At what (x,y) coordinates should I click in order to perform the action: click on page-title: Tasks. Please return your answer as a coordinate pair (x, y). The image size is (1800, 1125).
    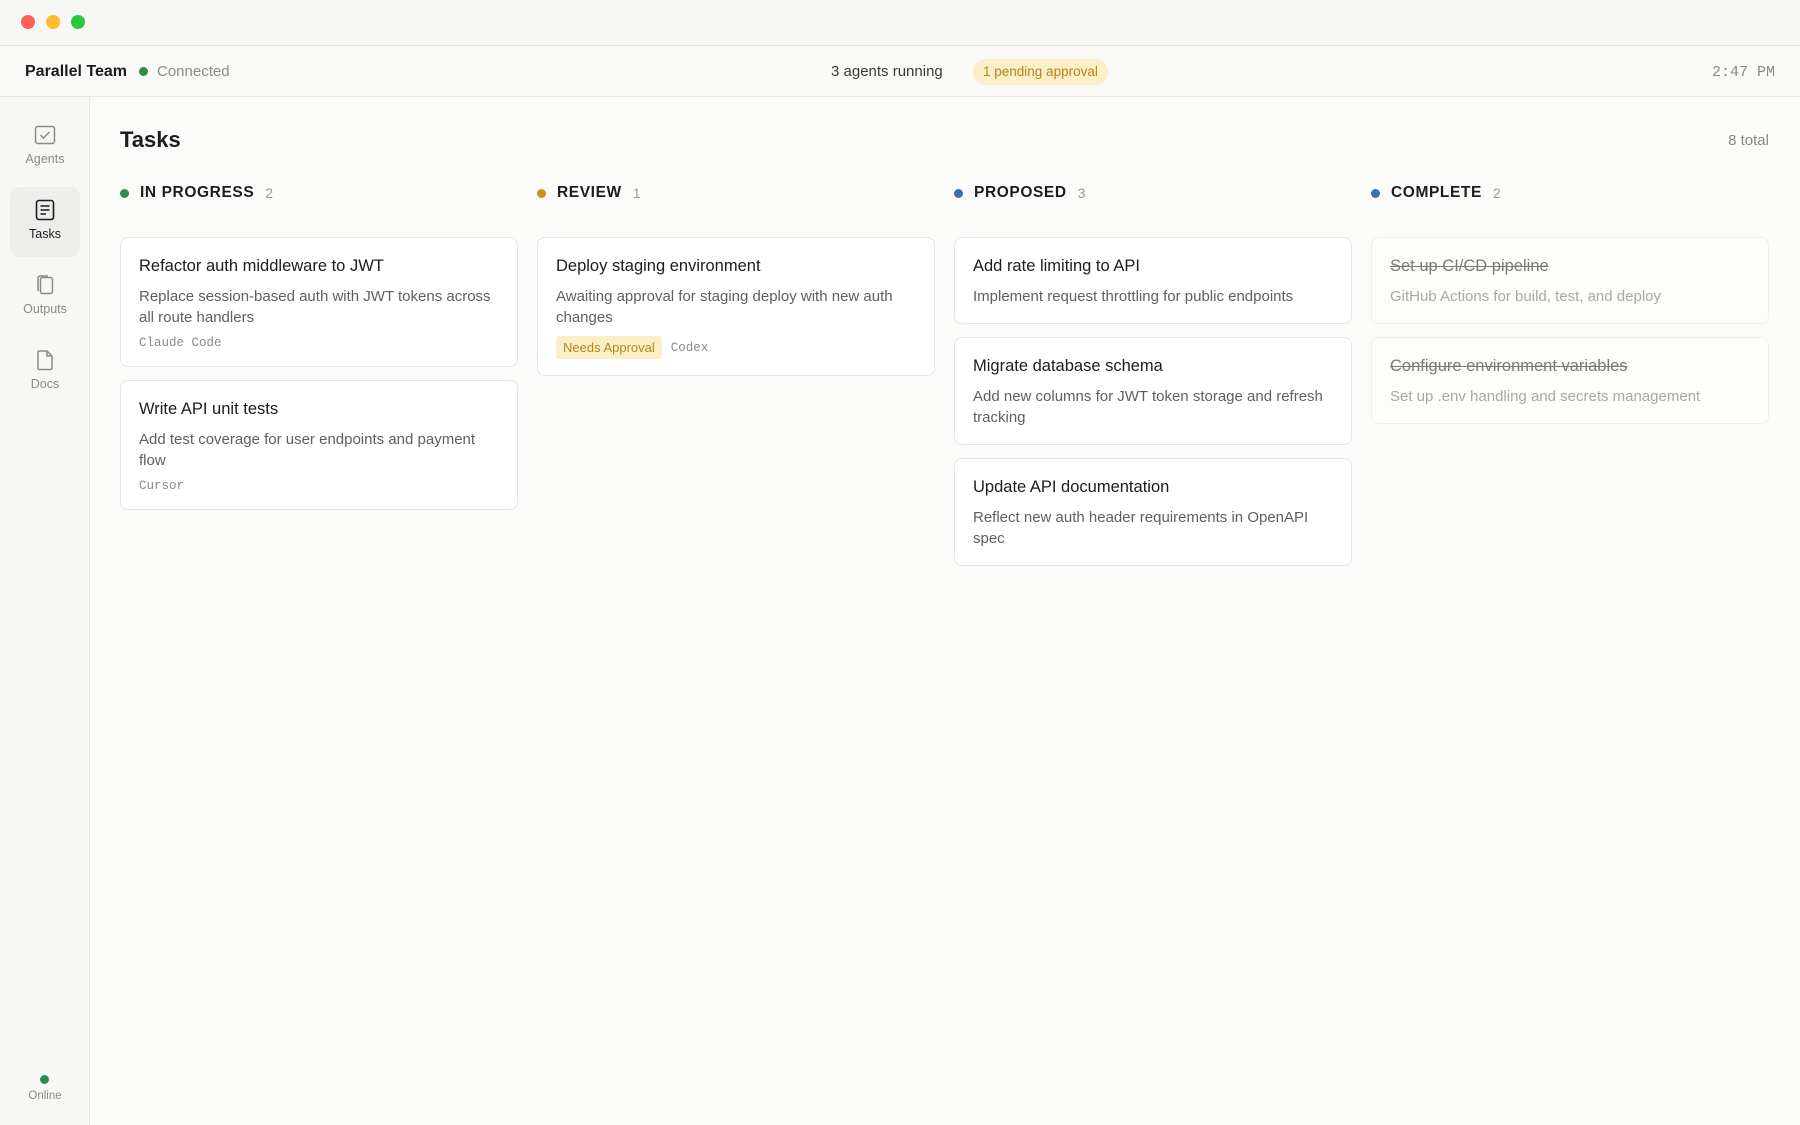
    Looking at the image, I should click on (150, 139).